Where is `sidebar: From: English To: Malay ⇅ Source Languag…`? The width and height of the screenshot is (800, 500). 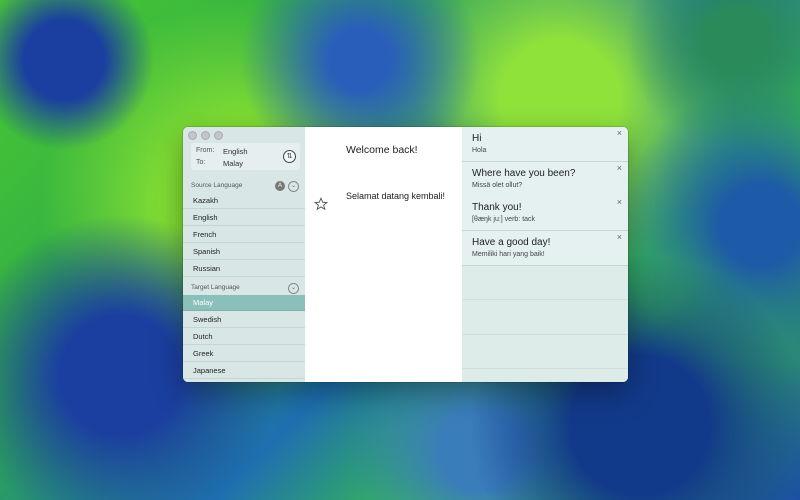 sidebar: From: English To: Malay ⇅ Source Languag… is located at coordinates (244, 254).